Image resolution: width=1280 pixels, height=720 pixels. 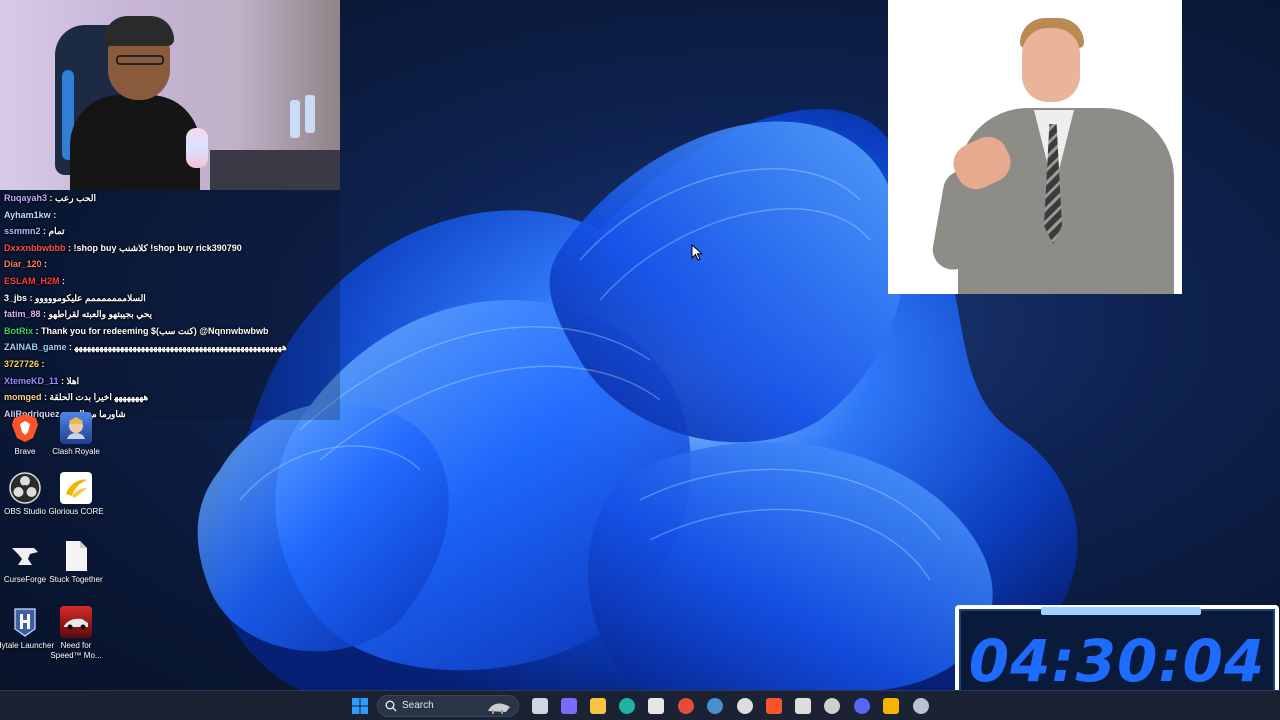 I want to click on taskbar-app-file-explorer, so click(x=598, y=706).